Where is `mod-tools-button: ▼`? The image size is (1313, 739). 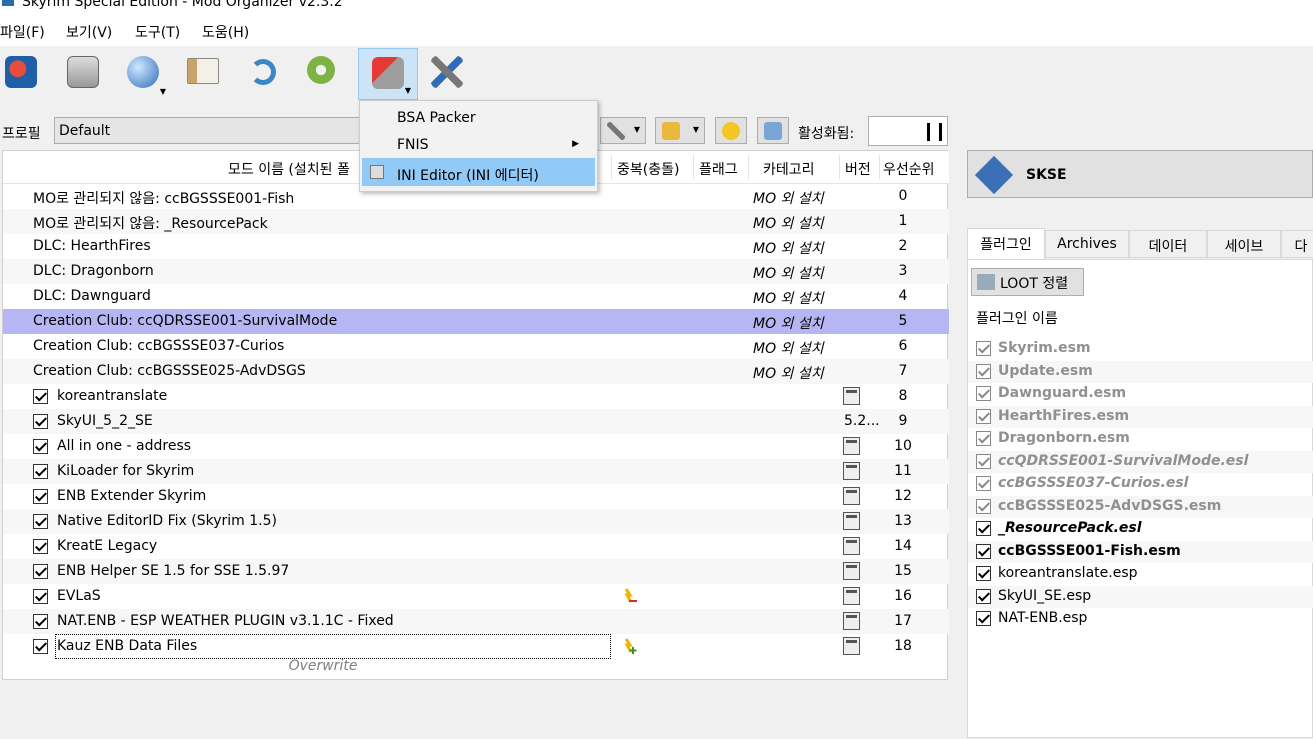 mod-tools-button: ▼ is located at coordinates (623, 130).